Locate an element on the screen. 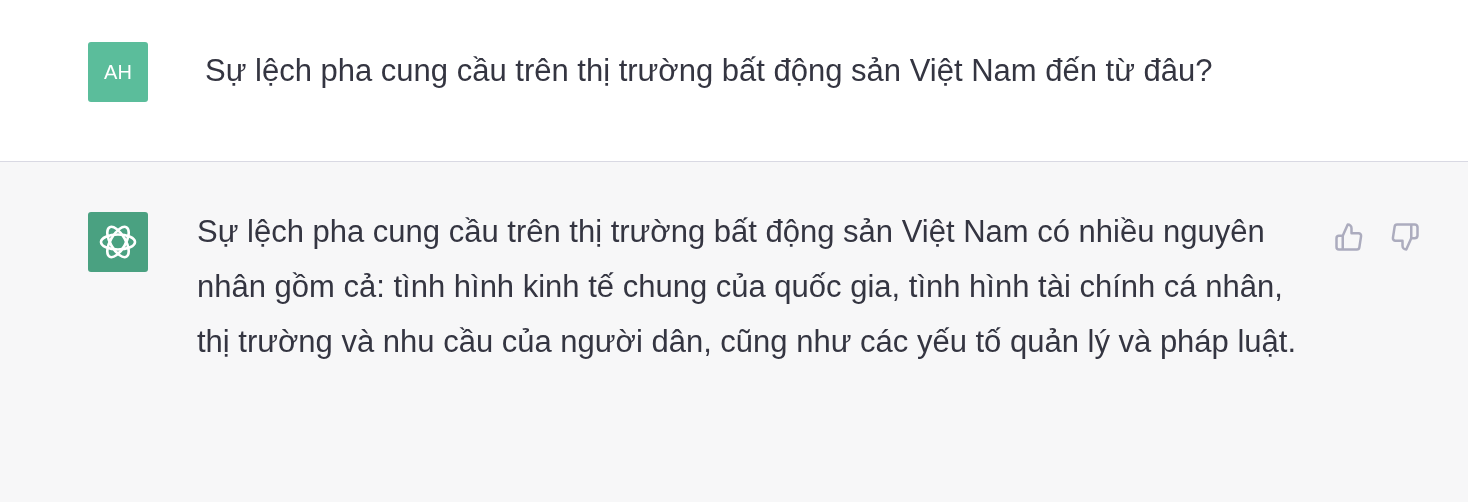 This screenshot has height=502, width=1468. thumbs-down-icon is located at coordinates (1405, 237).